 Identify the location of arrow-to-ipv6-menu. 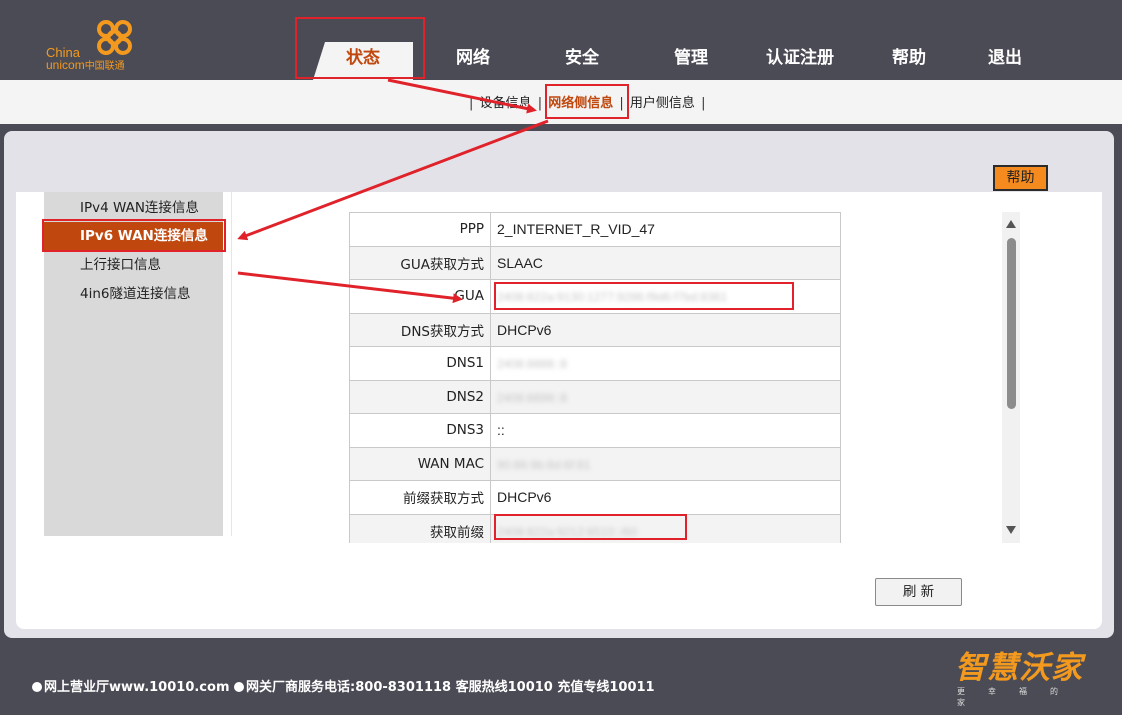
(393, 180).